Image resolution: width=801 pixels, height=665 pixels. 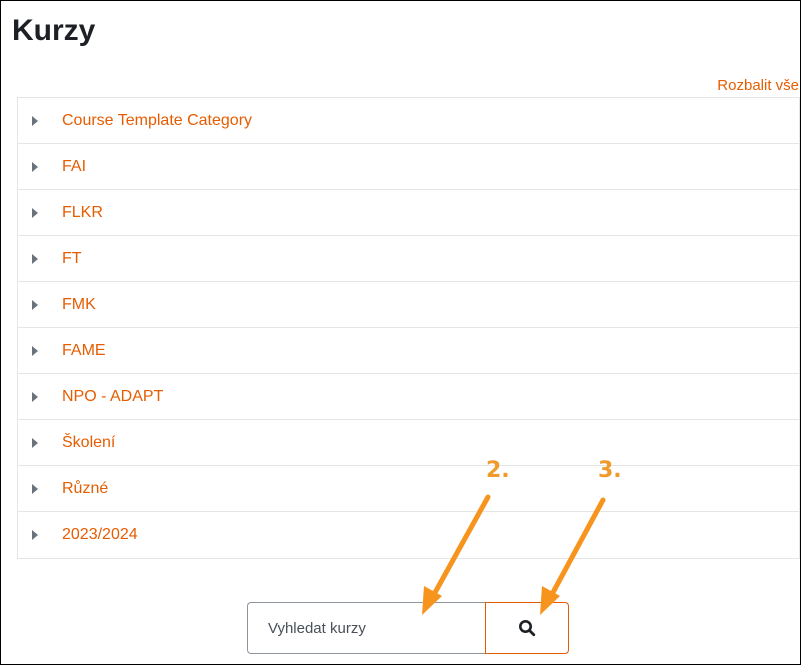 What do you see at coordinates (408, 167) in the screenshot?
I see `category-row-fai: FAI` at bounding box center [408, 167].